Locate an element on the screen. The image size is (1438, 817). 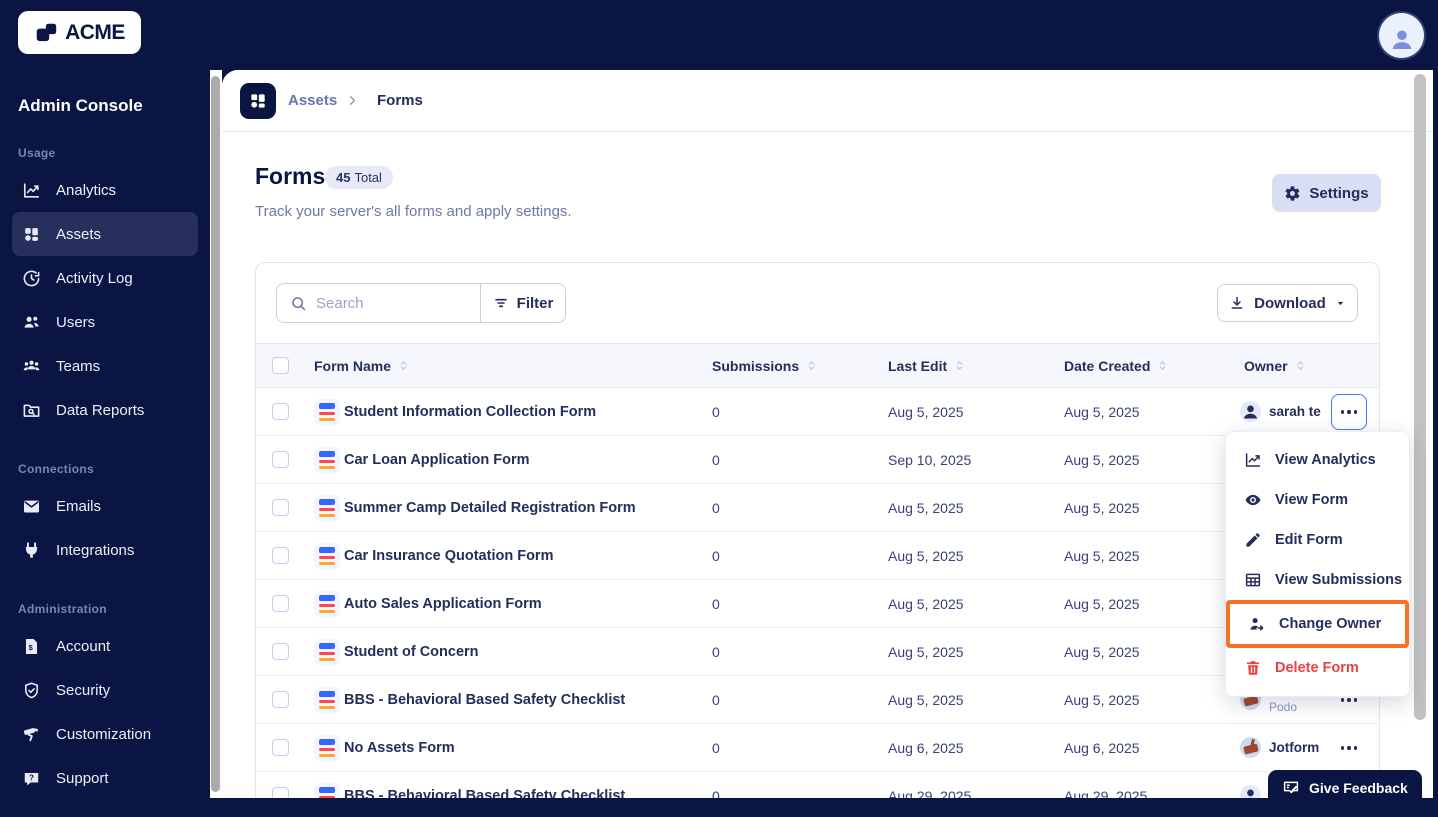
sidebar-scrollbar-track is located at coordinates (216, 434).